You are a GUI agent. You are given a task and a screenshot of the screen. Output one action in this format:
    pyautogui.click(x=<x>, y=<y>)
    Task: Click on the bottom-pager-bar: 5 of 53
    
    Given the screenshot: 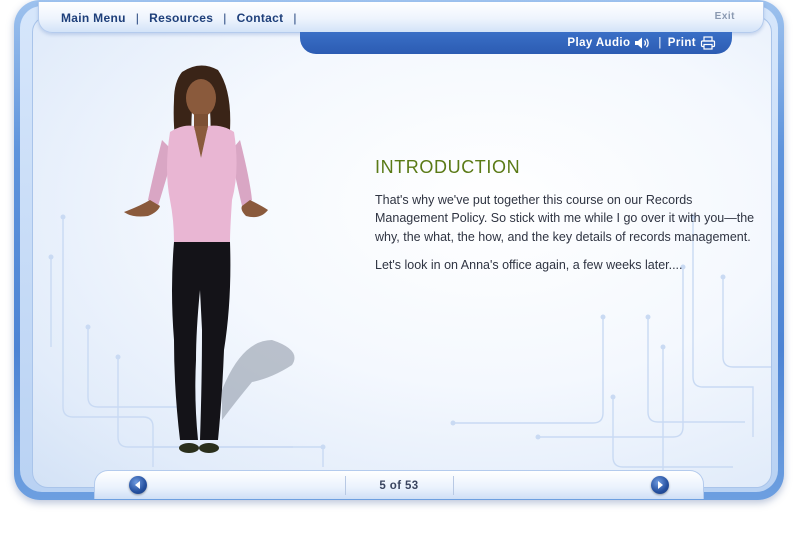 What is the action you would take?
    pyautogui.click(x=399, y=484)
    